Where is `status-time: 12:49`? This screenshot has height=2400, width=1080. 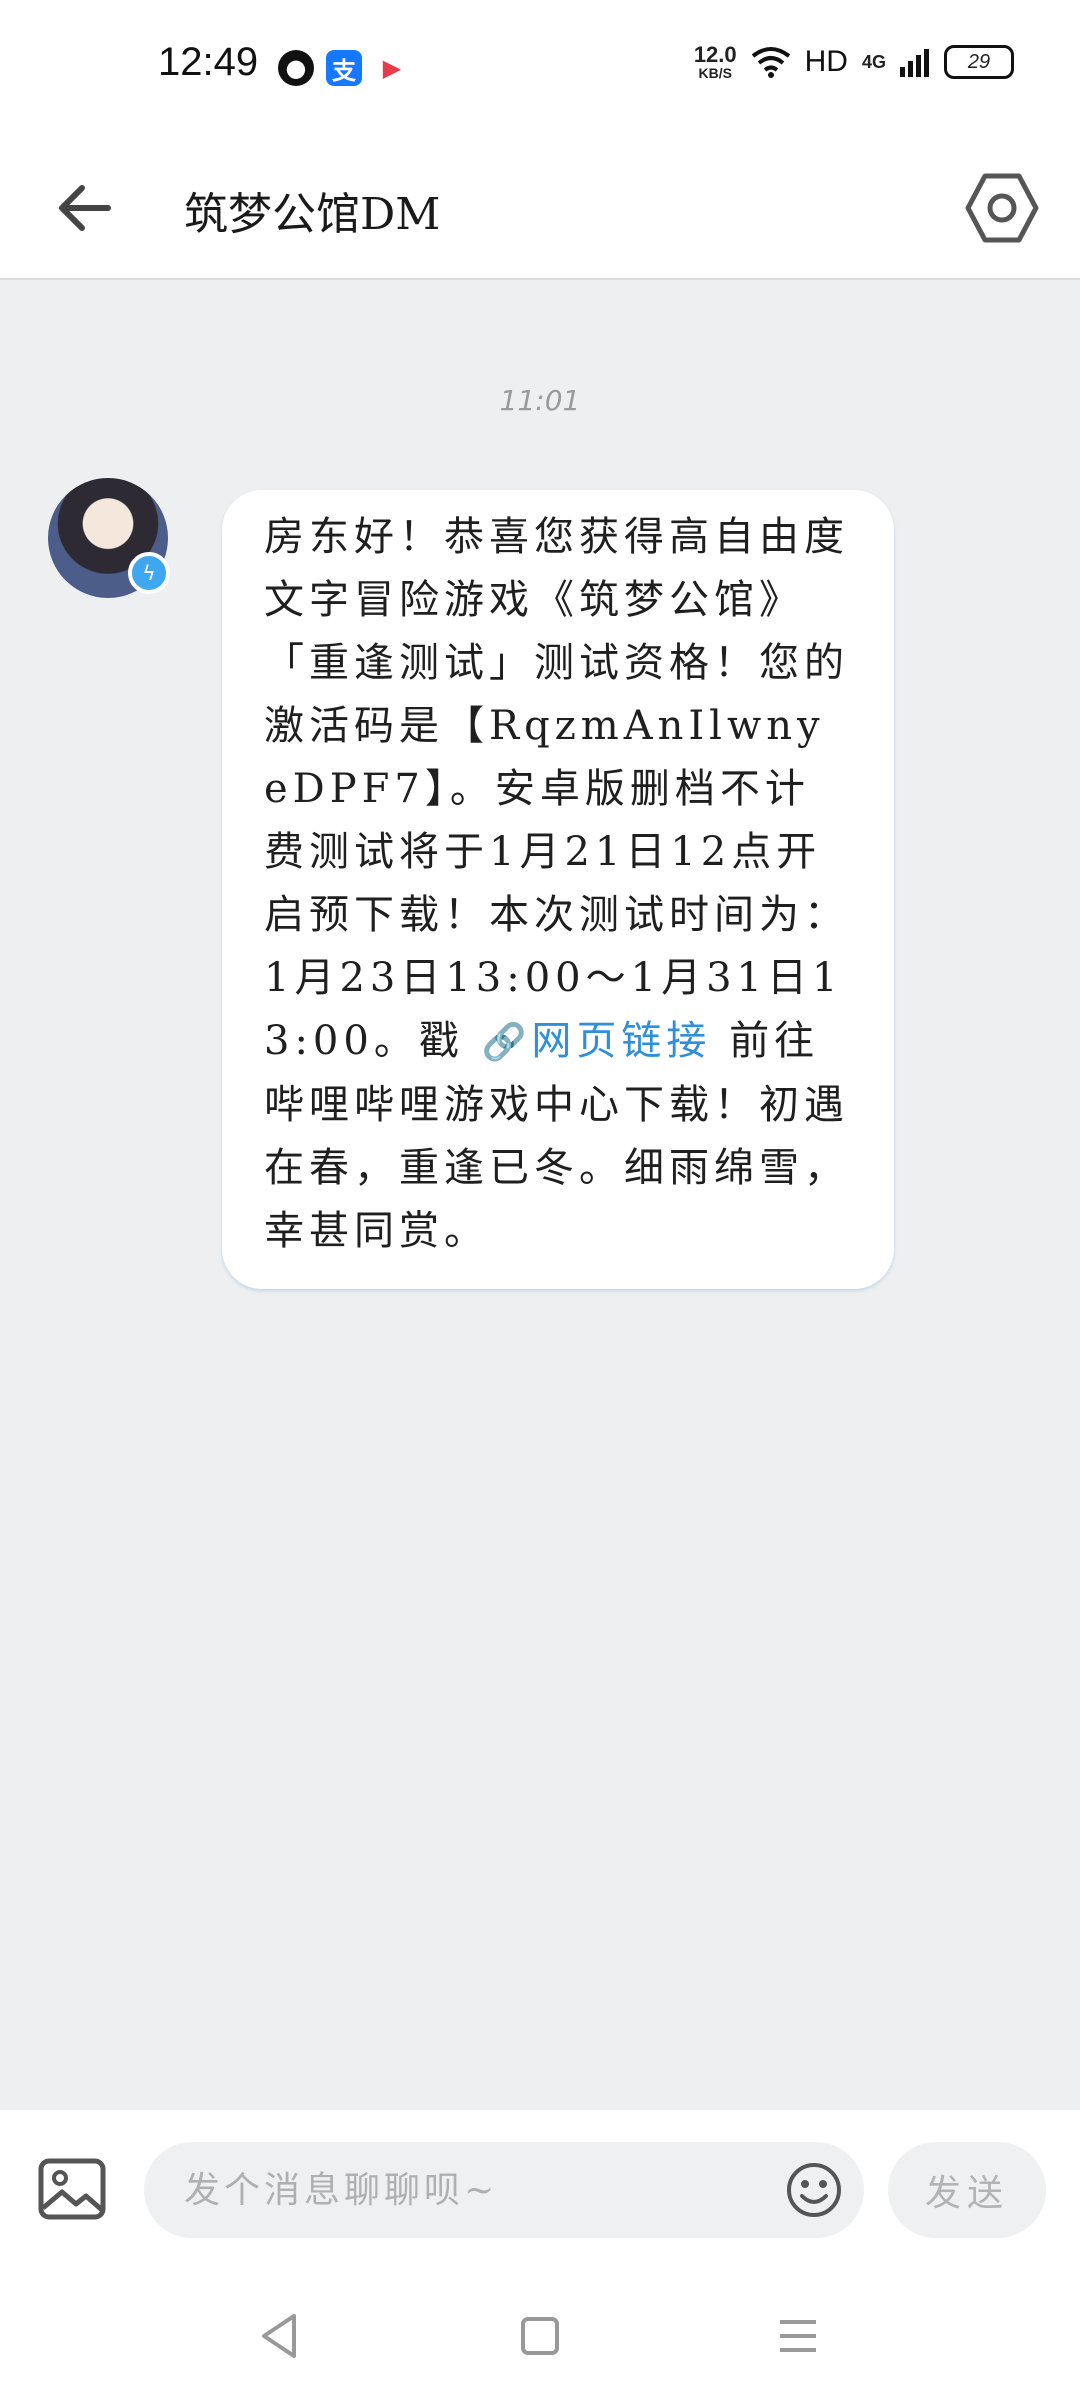
status-time: 12:49 is located at coordinates (208, 62).